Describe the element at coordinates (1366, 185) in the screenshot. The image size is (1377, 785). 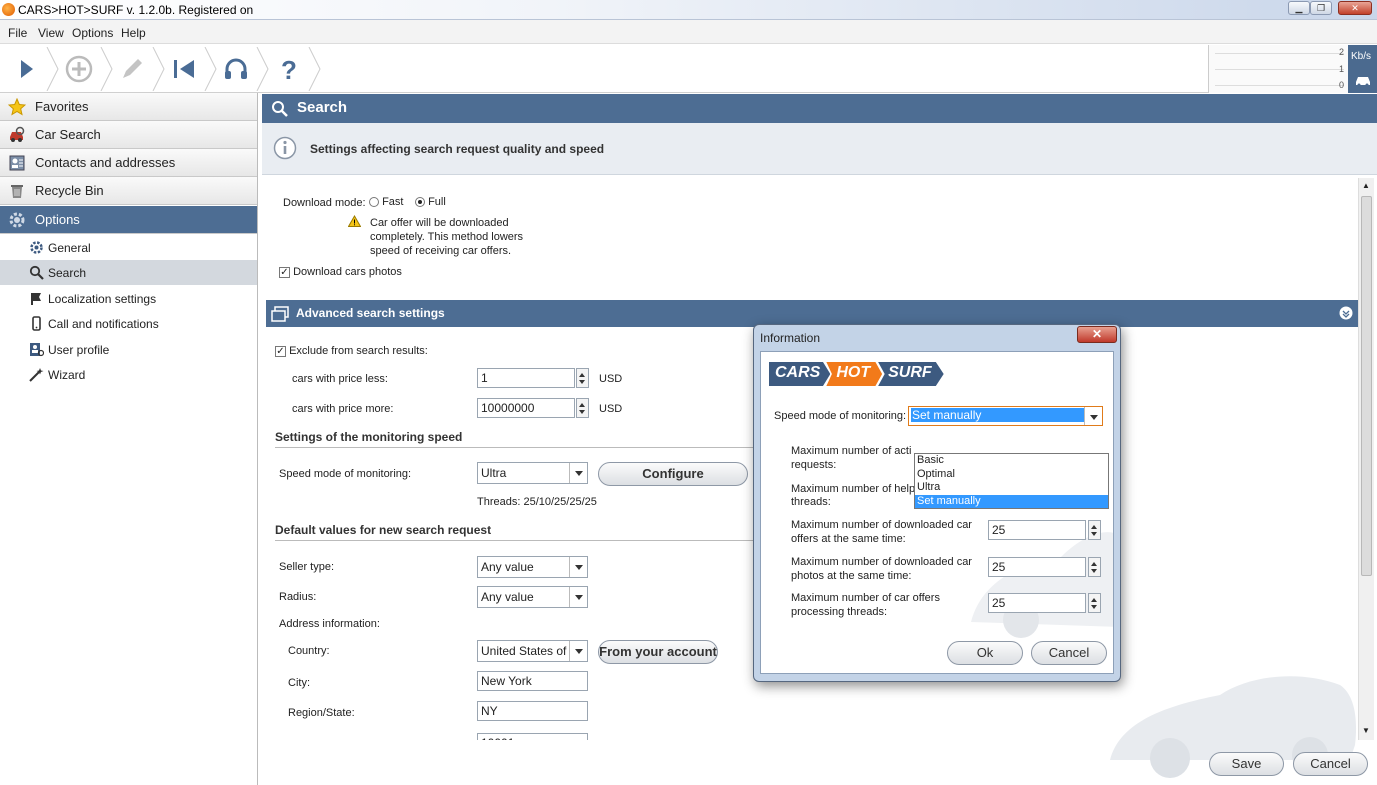
I see `scroll-up-arrow: ▲` at that location.